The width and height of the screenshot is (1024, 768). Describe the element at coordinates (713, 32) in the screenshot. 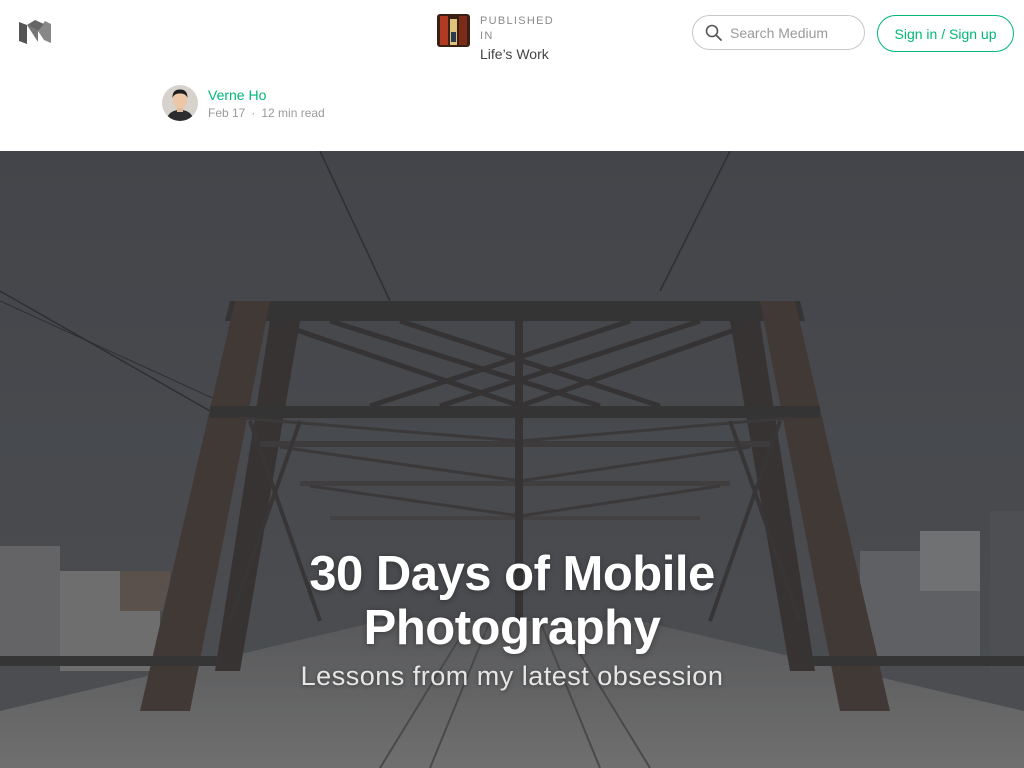

I see `search-icon` at that location.